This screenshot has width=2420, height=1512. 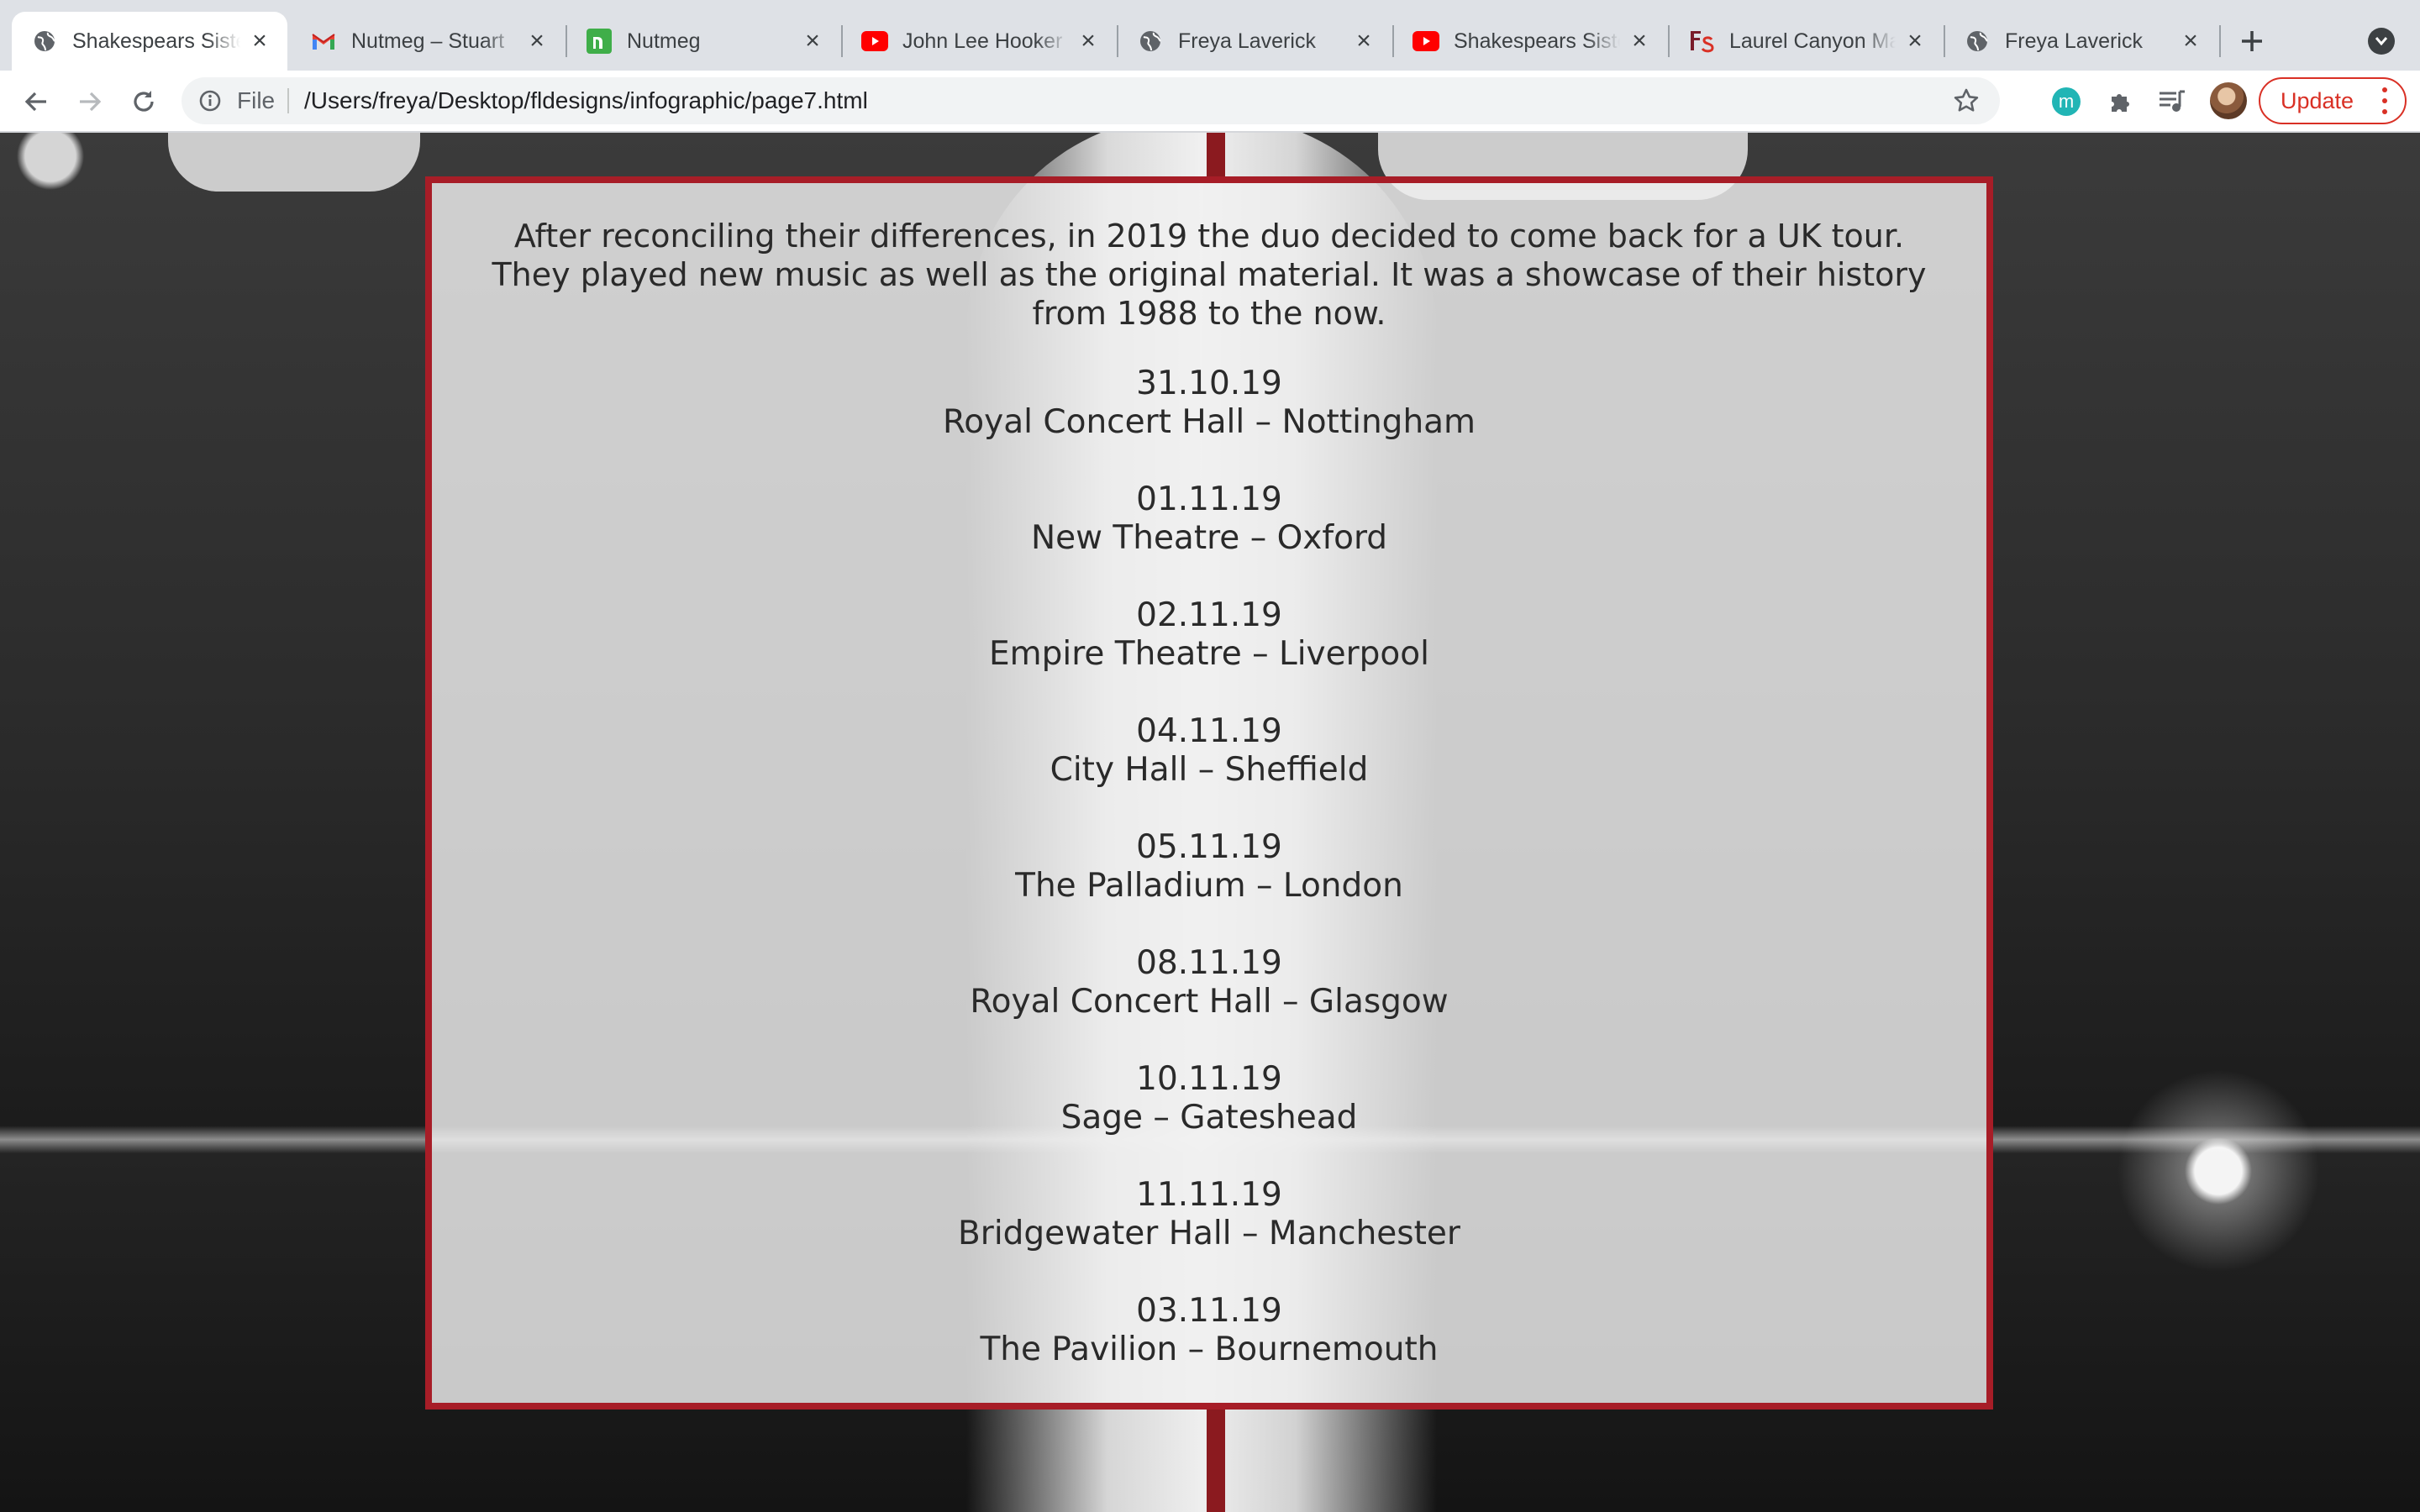 I want to click on tour-venue: The Palladium – London, so click(x=1209, y=886).